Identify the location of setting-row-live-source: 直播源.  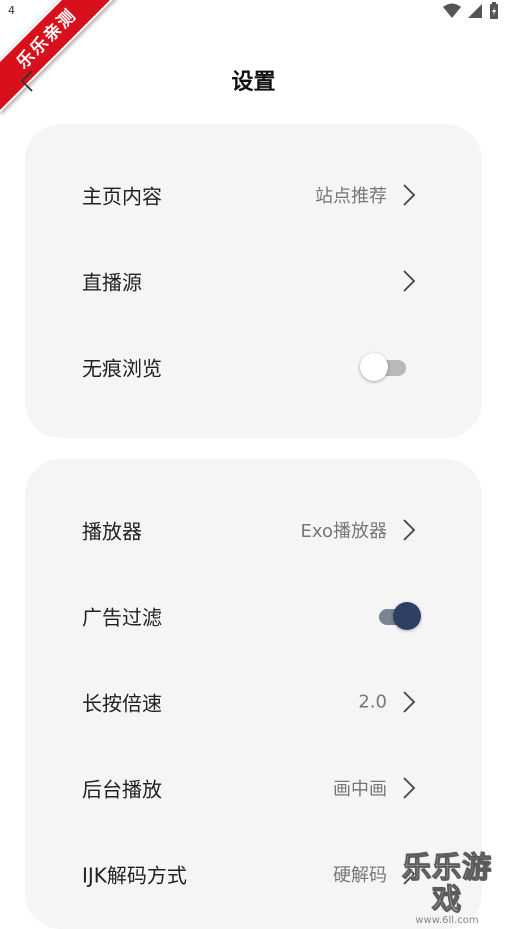
(253, 281).